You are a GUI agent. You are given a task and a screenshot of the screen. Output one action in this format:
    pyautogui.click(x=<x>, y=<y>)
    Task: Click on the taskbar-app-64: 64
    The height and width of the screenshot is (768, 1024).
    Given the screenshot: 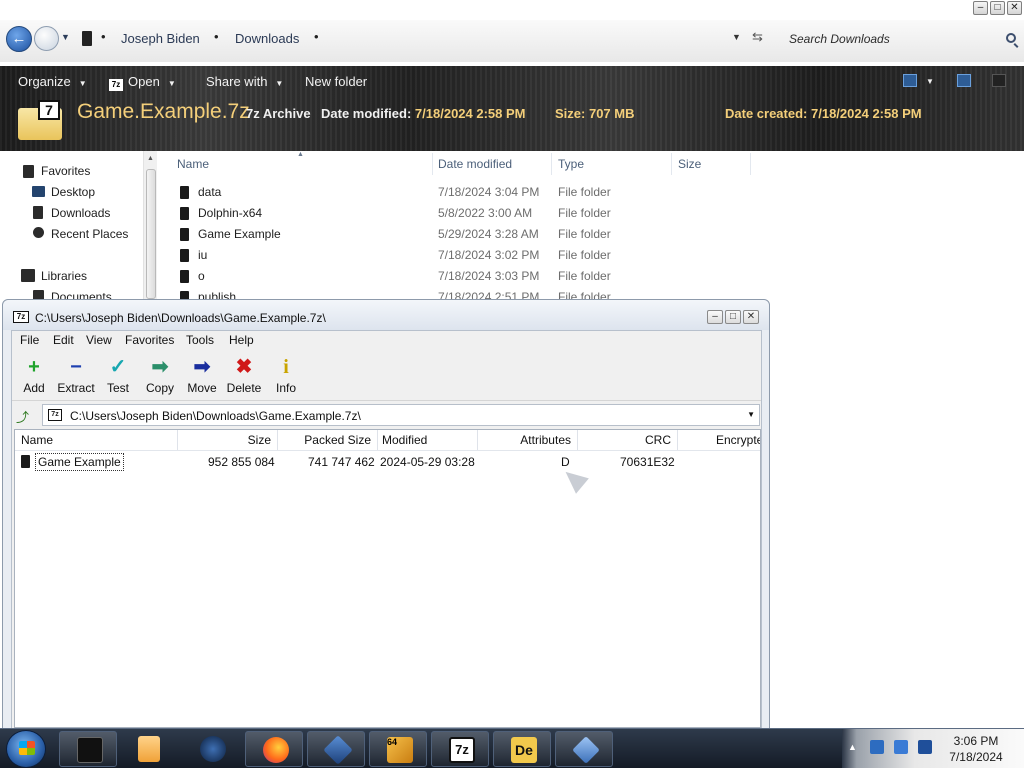 What is the action you would take?
    pyautogui.click(x=398, y=749)
    